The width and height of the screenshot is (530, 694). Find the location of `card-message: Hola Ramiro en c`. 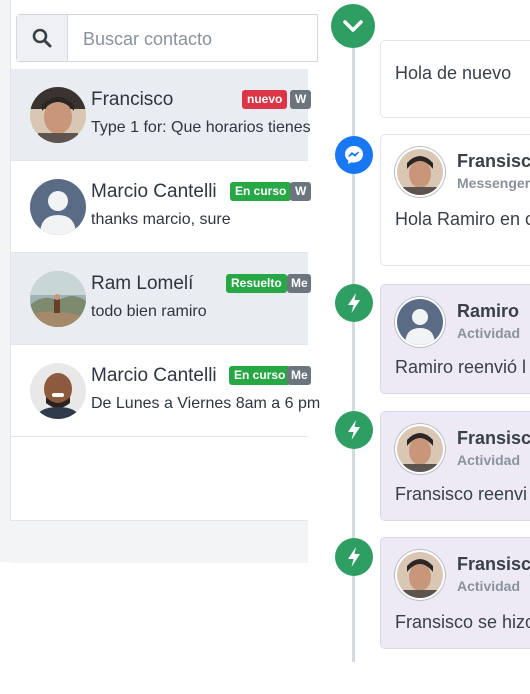

card-message: Hola Ramiro en c is located at coordinates (462, 219).